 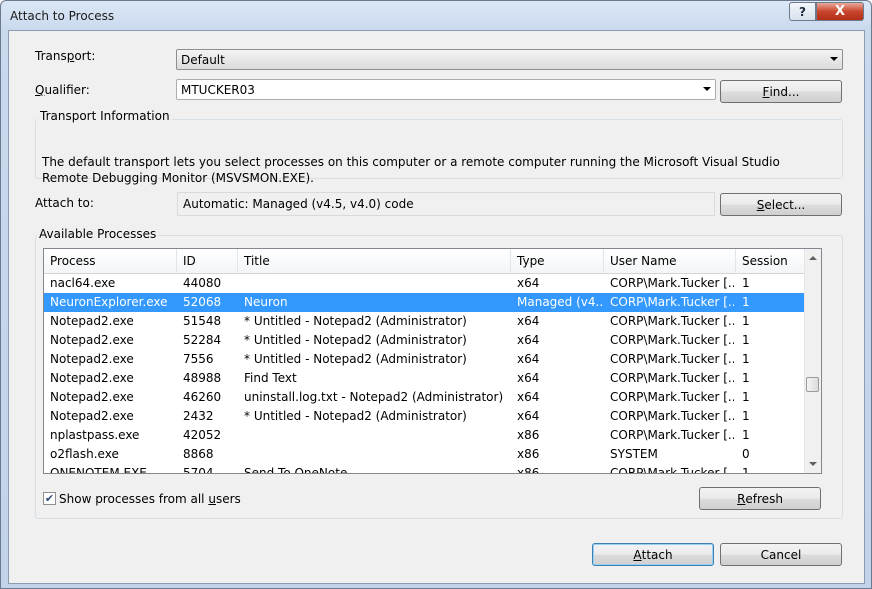 What do you see at coordinates (110, 261) in the screenshot?
I see `column-header-process: Process` at bounding box center [110, 261].